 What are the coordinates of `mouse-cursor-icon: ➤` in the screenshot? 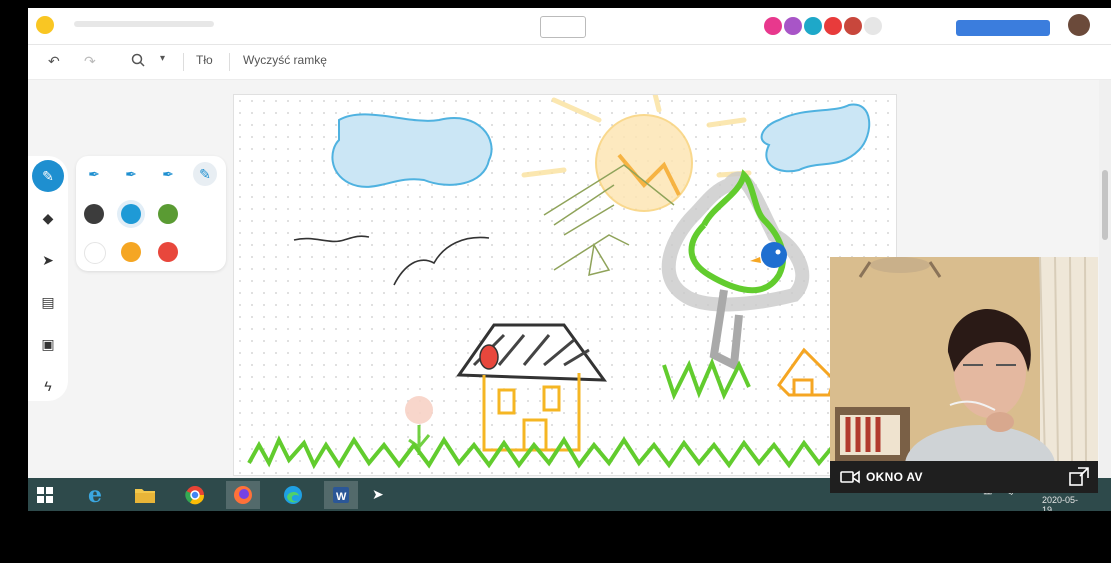 It's located at (378, 494).